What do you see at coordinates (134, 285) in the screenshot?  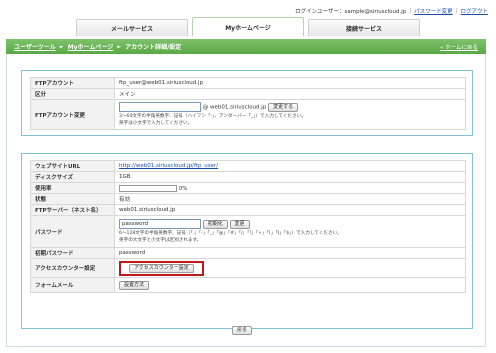 I see `form-mail-setup-button: 設置方法` at bounding box center [134, 285].